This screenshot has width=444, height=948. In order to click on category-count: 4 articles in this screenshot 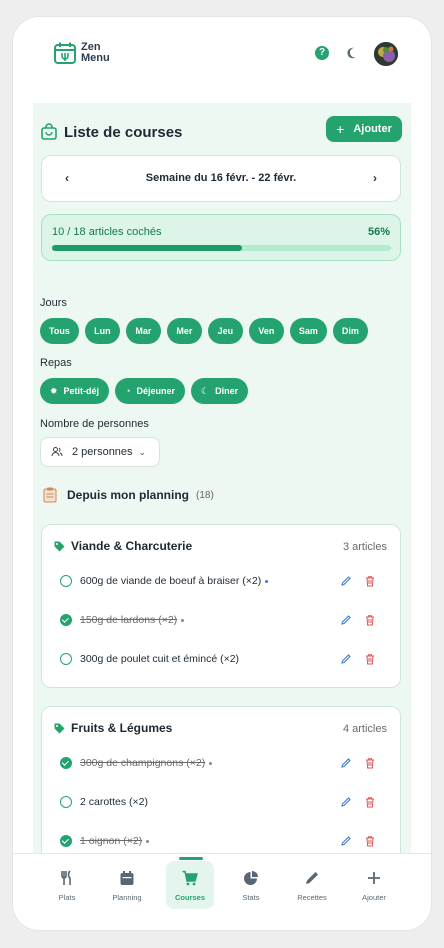, I will do `click(364, 729)`.